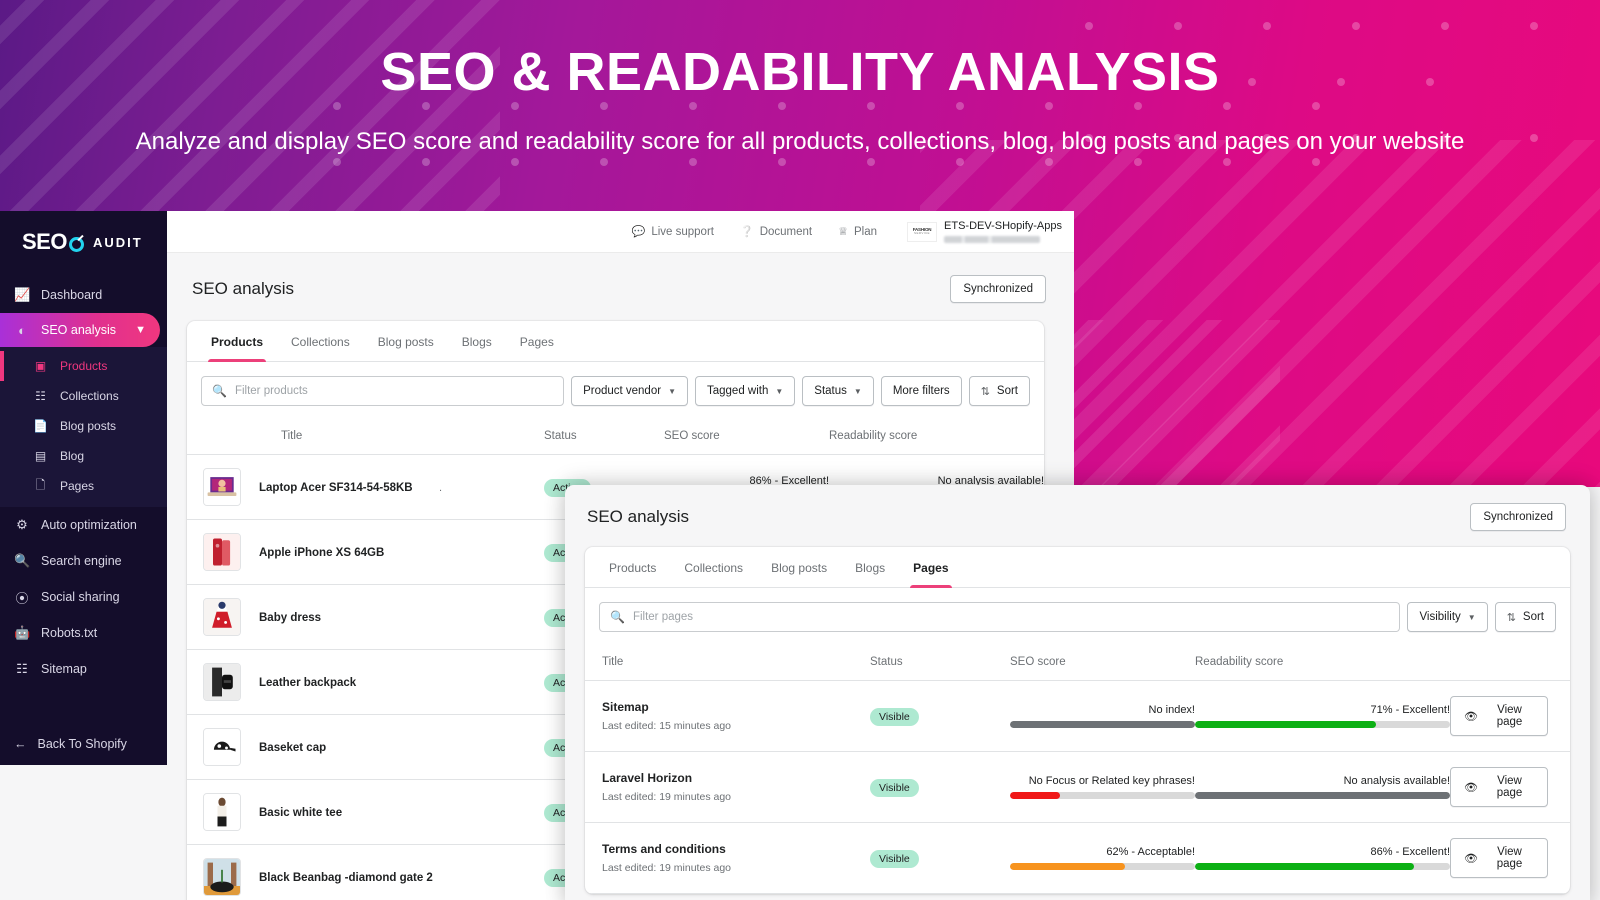 The height and width of the screenshot is (900, 1600). What do you see at coordinates (629, 391) in the screenshot?
I see `product-vendor-filter: Product vendor ▼` at bounding box center [629, 391].